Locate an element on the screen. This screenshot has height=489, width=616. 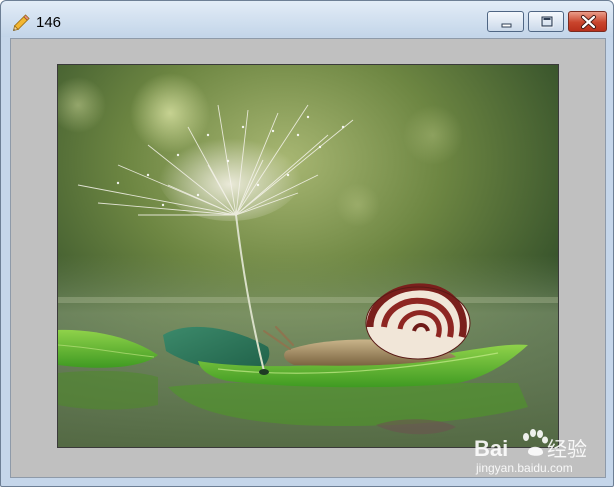
maximize-button is located at coordinates (546, 21).